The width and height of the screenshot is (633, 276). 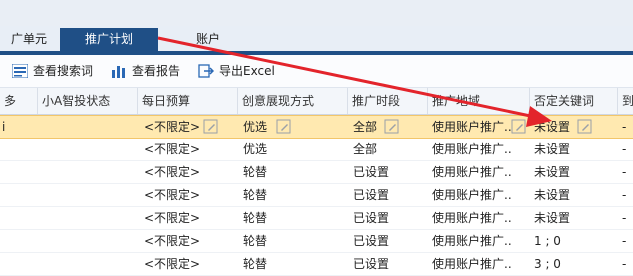 I want to click on tab-account: 账户, so click(x=208, y=39).